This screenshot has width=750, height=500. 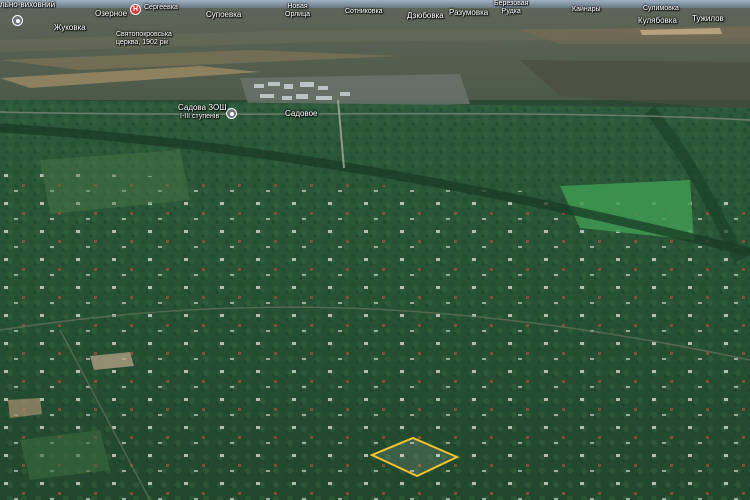 What do you see at coordinates (202, 107) in the screenshot?
I see `poi-label-line: Садова ЗОШ` at bounding box center [202, 107].